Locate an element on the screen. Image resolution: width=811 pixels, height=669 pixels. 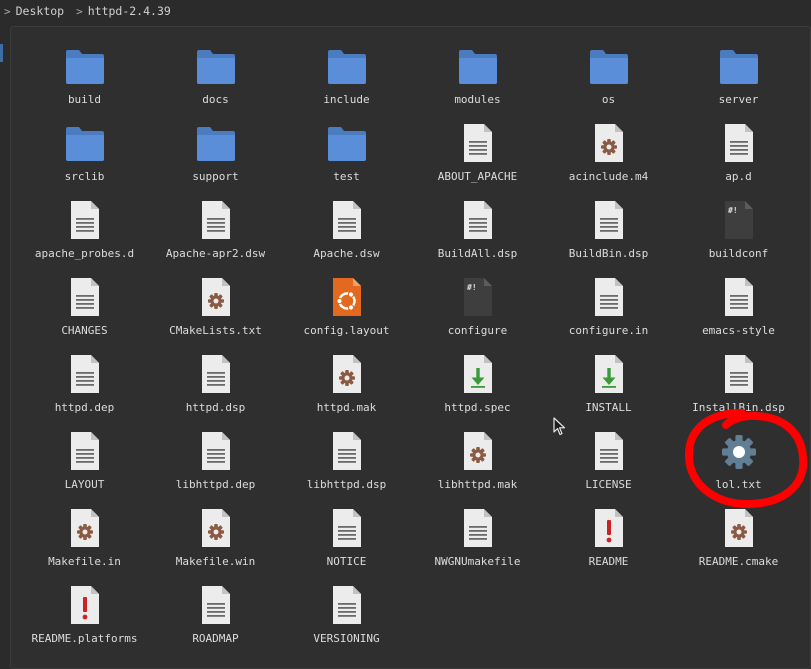
file-item: README.cmake is located at coordinates (738, 535).